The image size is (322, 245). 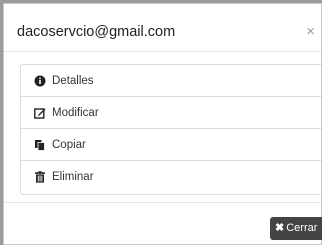 What do you see at coordinates (40, 81) in the screenshot?
I see `info-circle-icon` at bounding box center [40, 81].